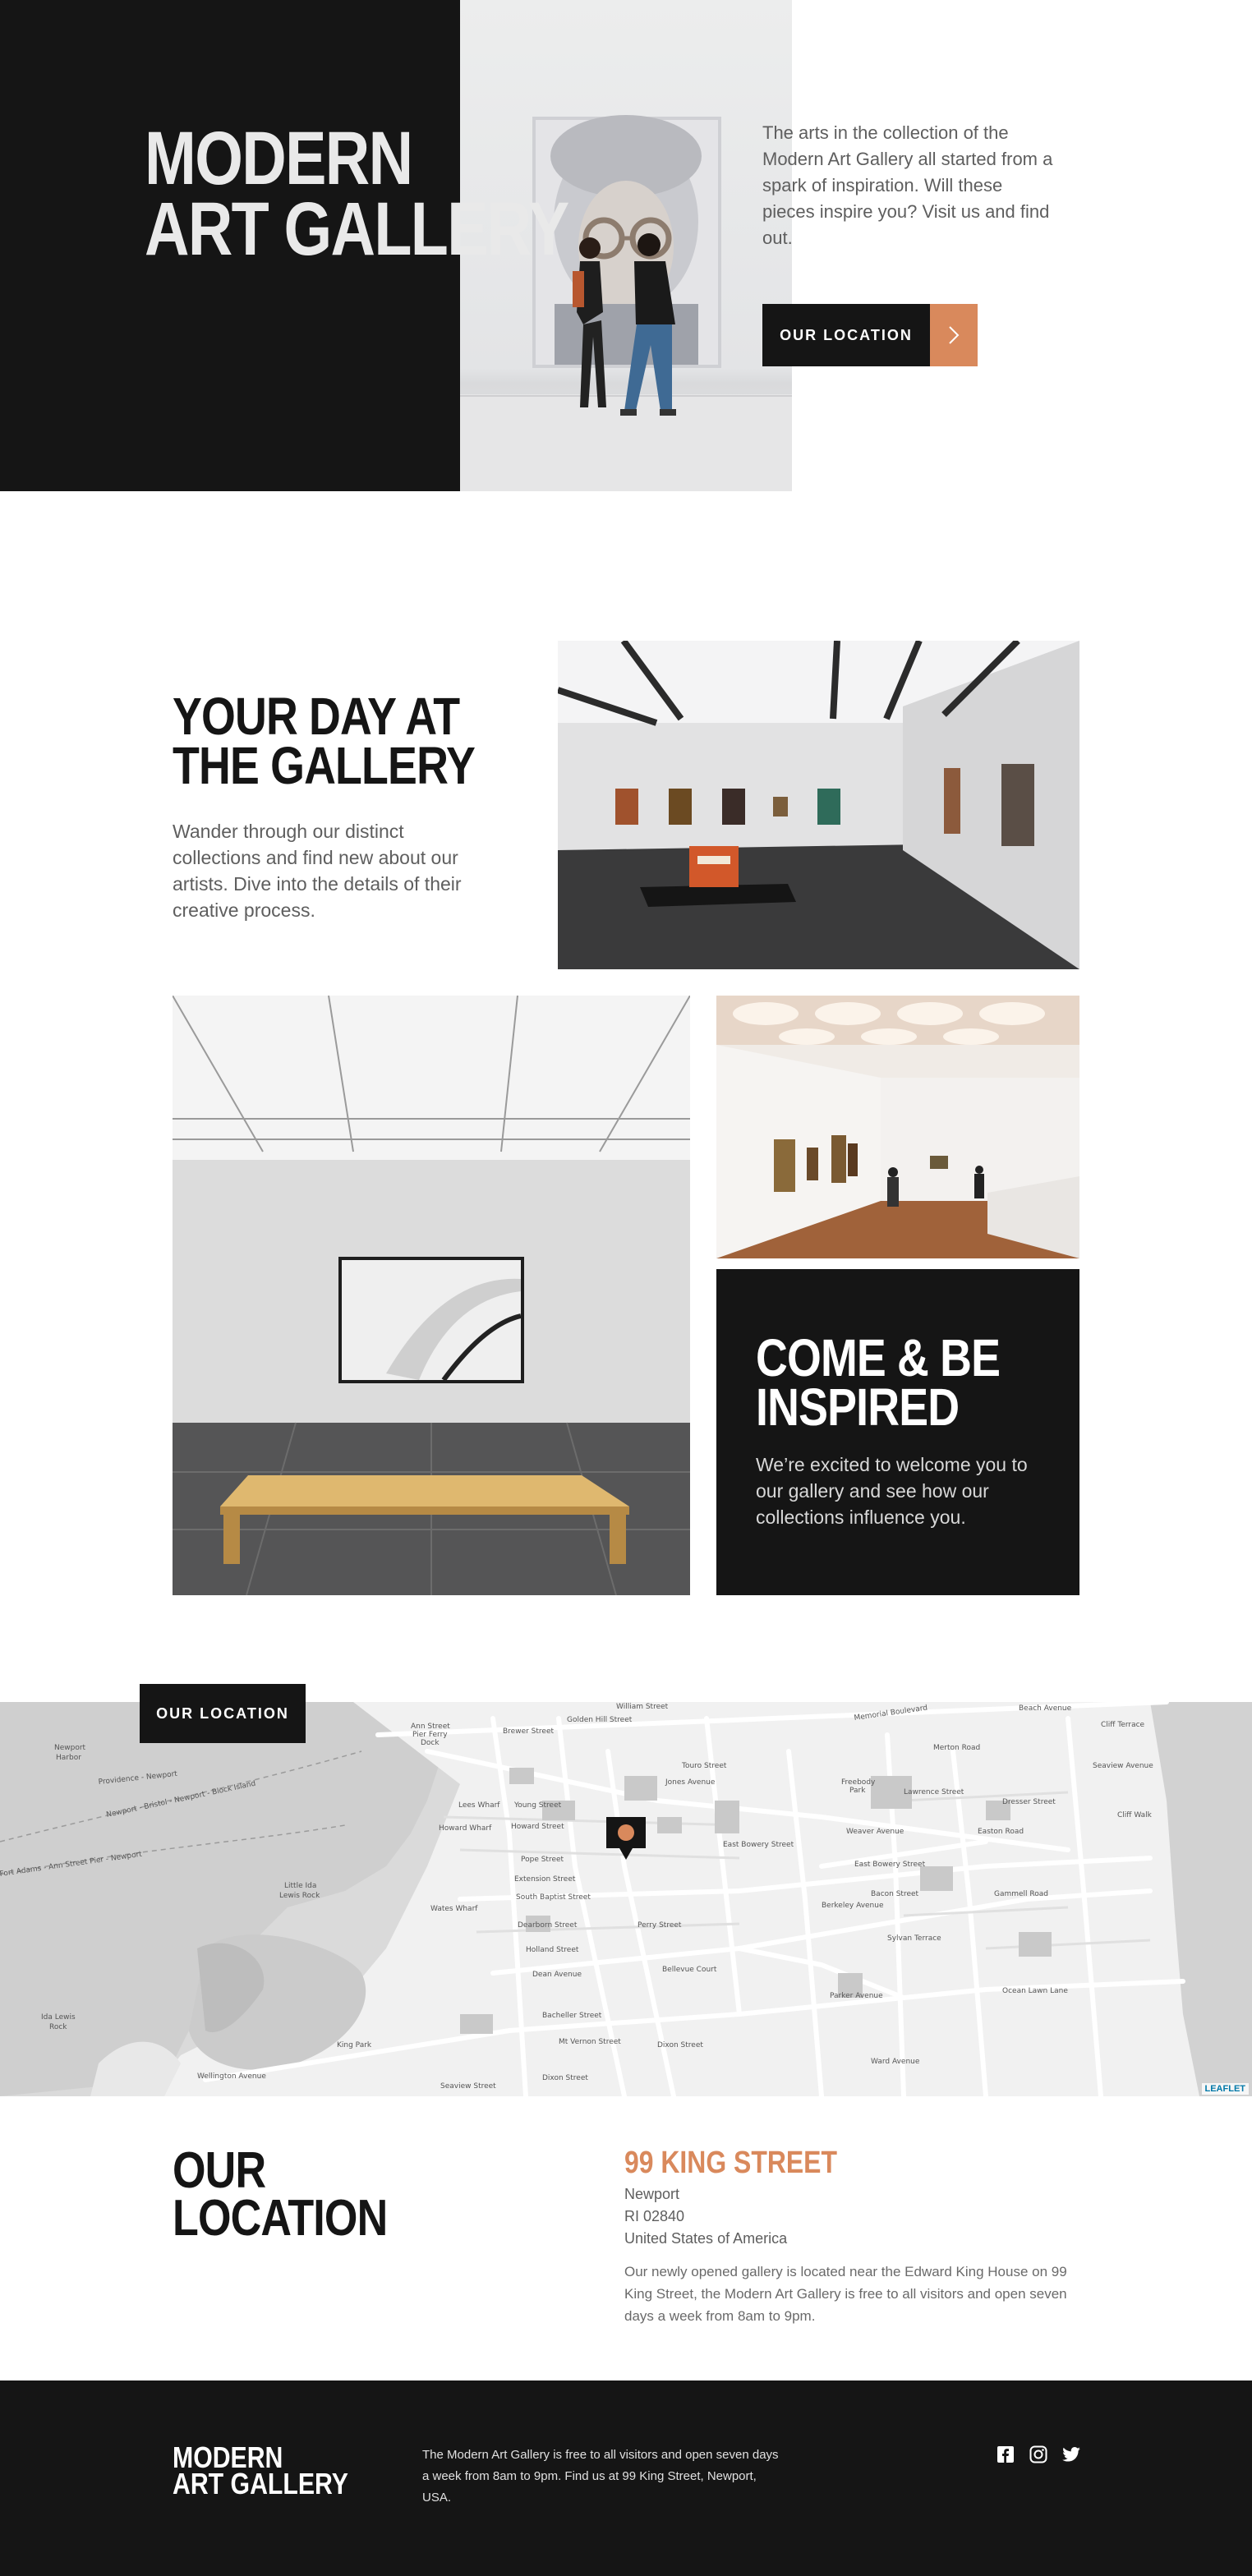 The height and width of the screenshot is (2576, 1252). What do you see at coordinates (590, 2042) in the screenshot?
I see `svg-text: Mt Vernon Street` at bounding box center [590, 2042].